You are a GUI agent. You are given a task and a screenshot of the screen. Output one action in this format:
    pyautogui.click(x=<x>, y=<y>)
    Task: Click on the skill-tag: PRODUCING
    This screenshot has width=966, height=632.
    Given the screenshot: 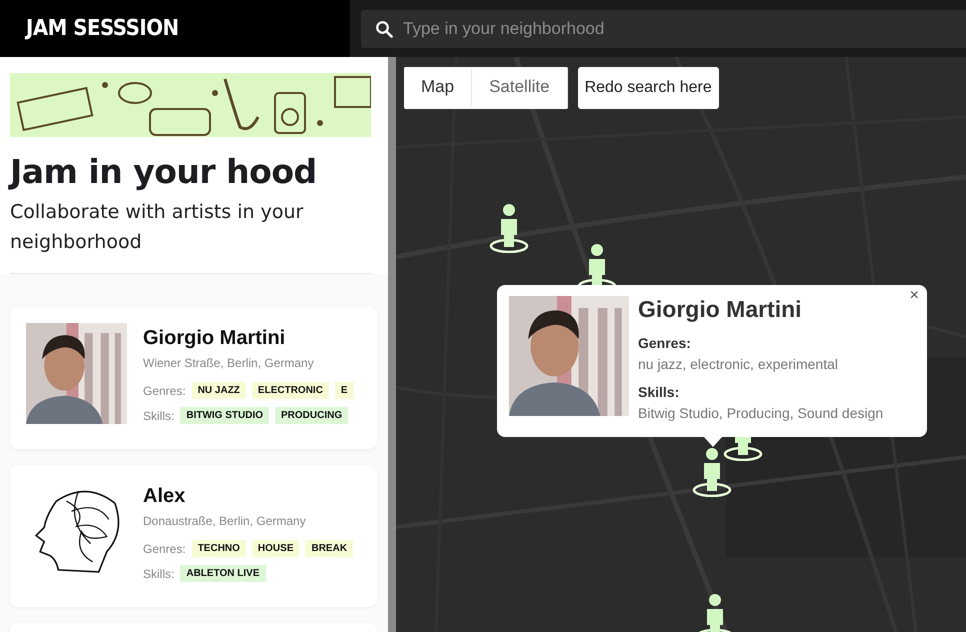 What is the action you would take?
    pyautogui.click(x=311, y=415)
    